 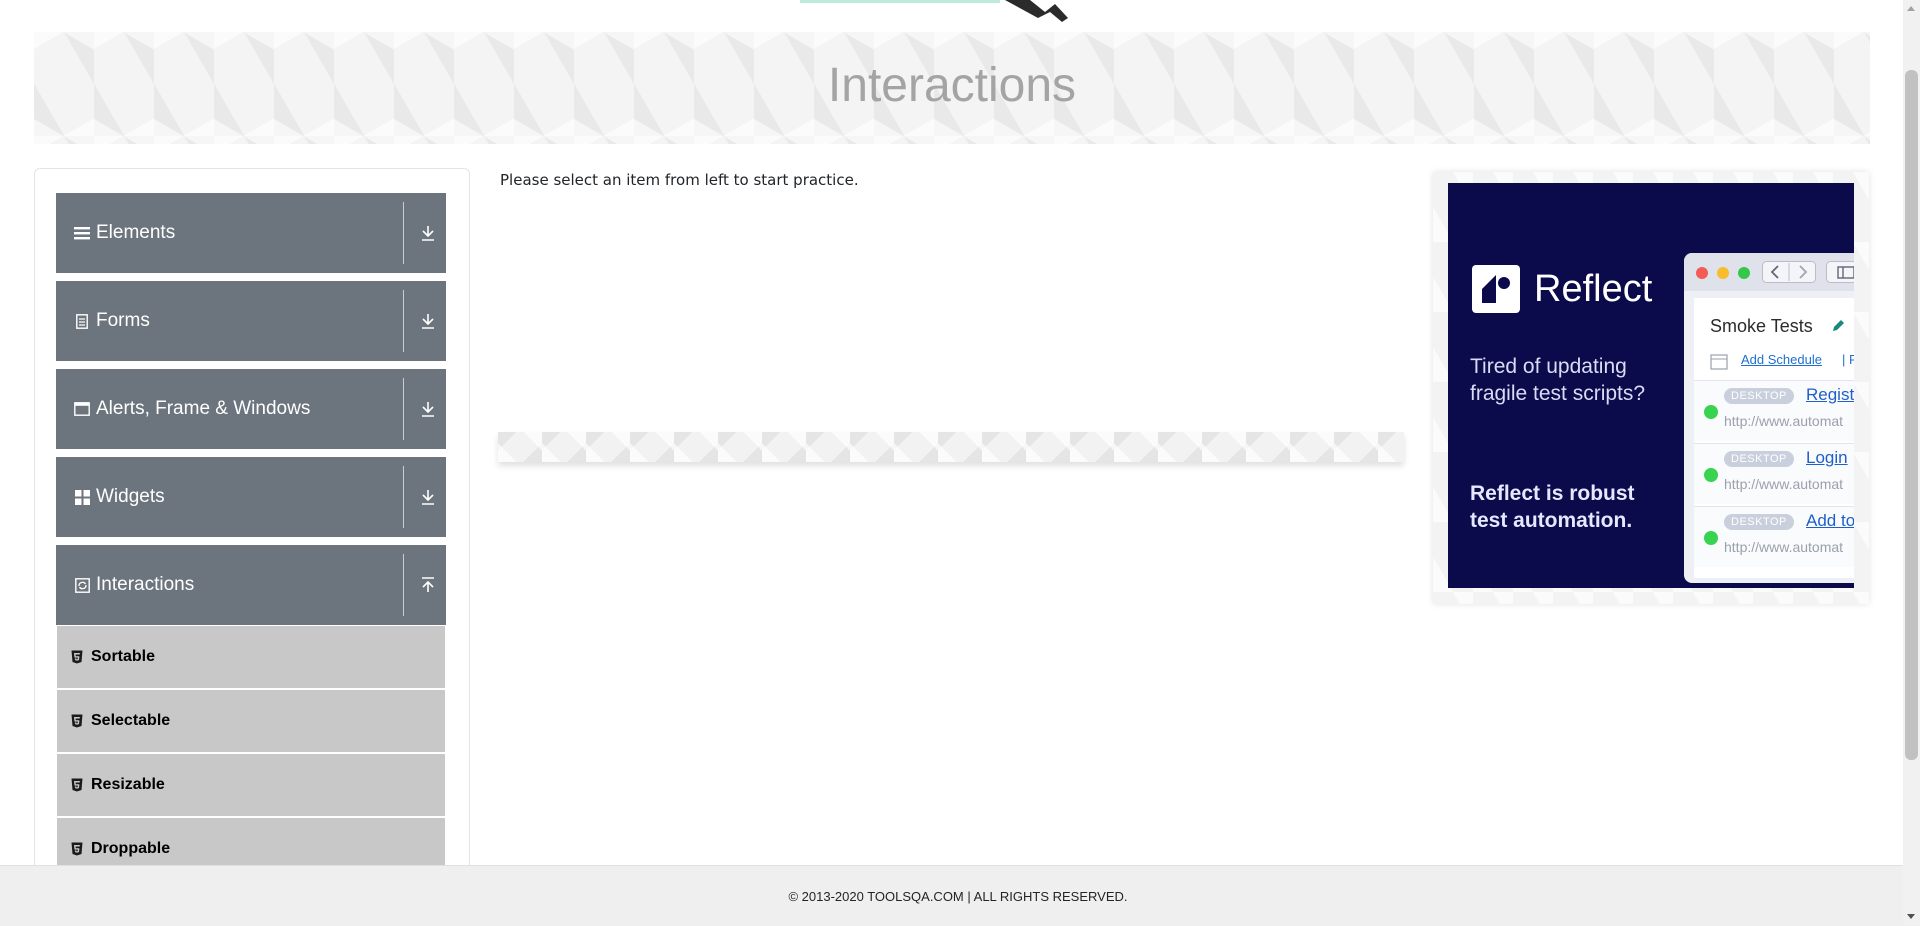 What do you see at coordinates (82, 321) in the screenshot?
I see `document-icon` at bounding box center [82, 321].